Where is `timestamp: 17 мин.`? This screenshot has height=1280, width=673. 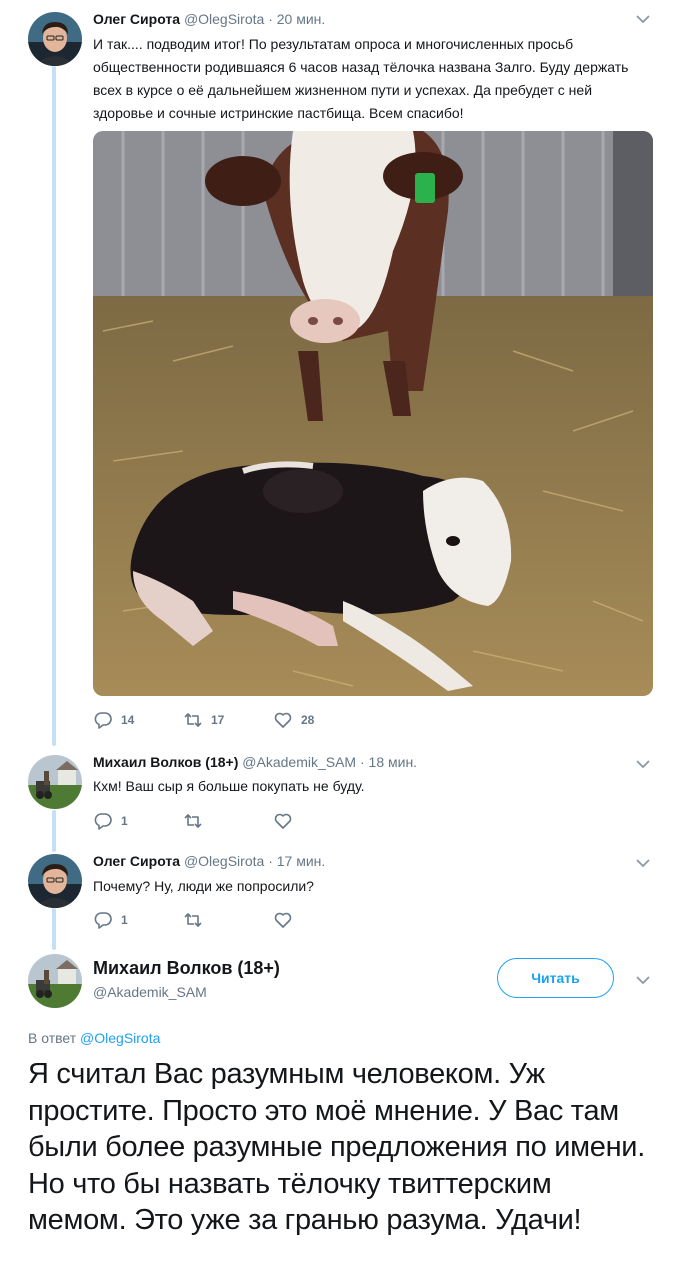
timestamp: 17 мин. is located at coordinates (301, 861).